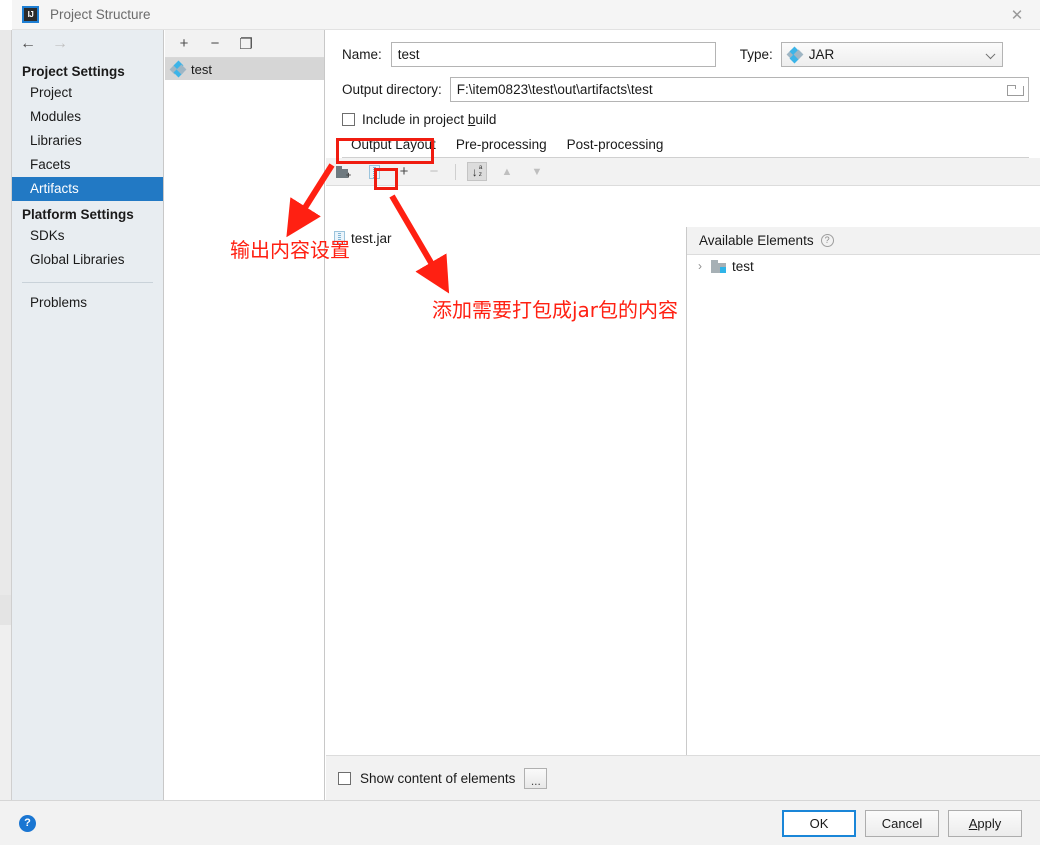 The width and height of the screenshot is (1040, 845). Describe the element at coordinates (87, 236) in the screenshot. I see `sidebar-item-sdks: SDKs` at that location.